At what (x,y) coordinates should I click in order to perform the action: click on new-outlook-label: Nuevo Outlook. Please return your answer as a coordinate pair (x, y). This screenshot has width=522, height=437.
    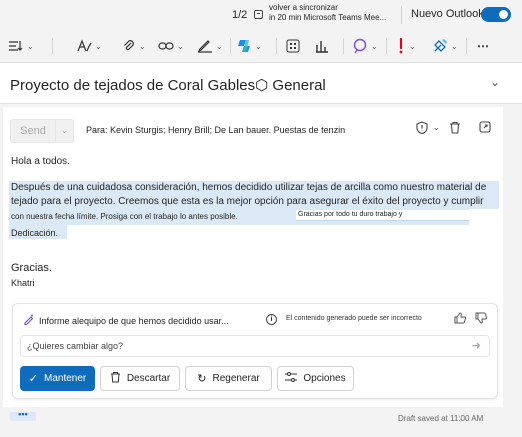
    Looking at the image, I should click on (447, 14).